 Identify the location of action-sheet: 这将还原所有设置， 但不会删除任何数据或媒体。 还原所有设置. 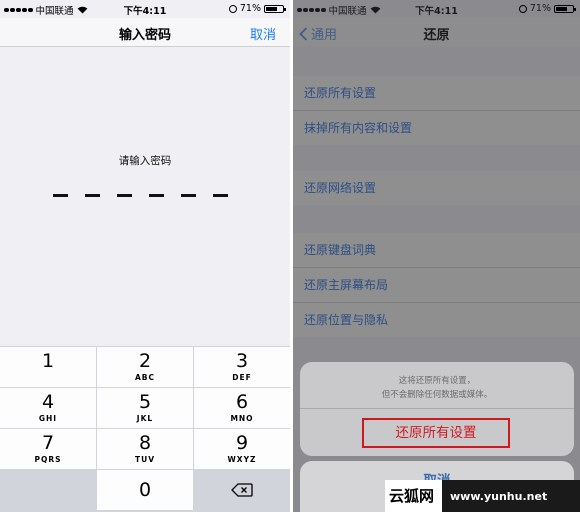
(437, 409).